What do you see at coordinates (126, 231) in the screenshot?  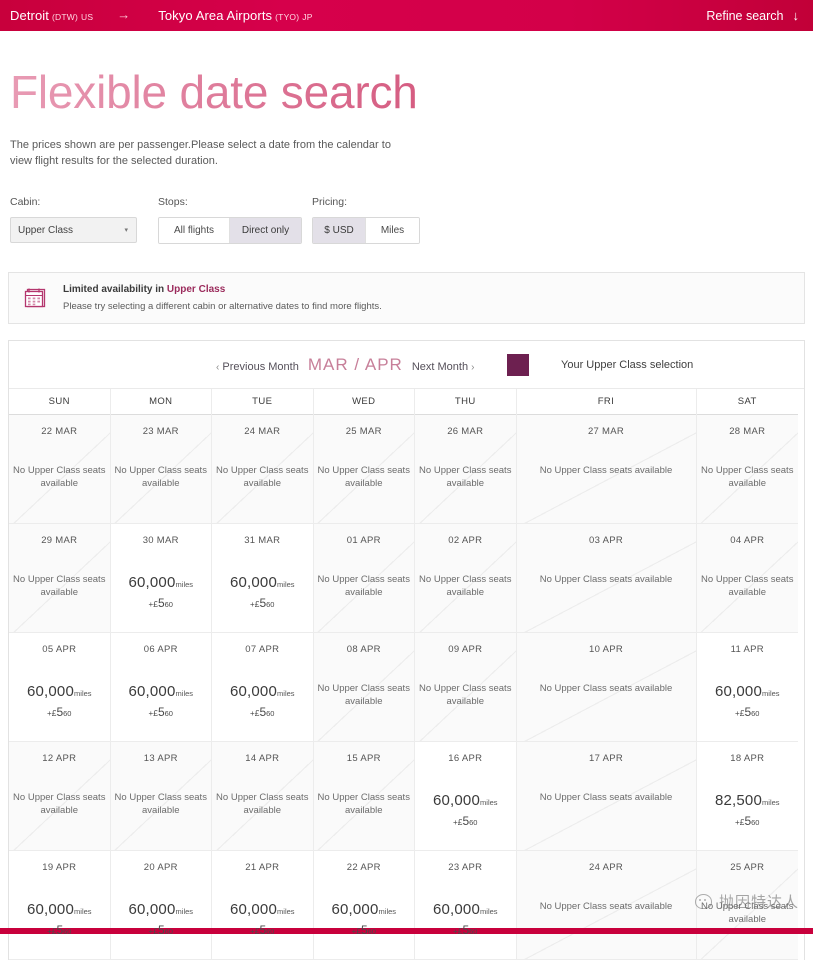 I see `chevron-down-icon: ▾` at bounding box center [126, 231].